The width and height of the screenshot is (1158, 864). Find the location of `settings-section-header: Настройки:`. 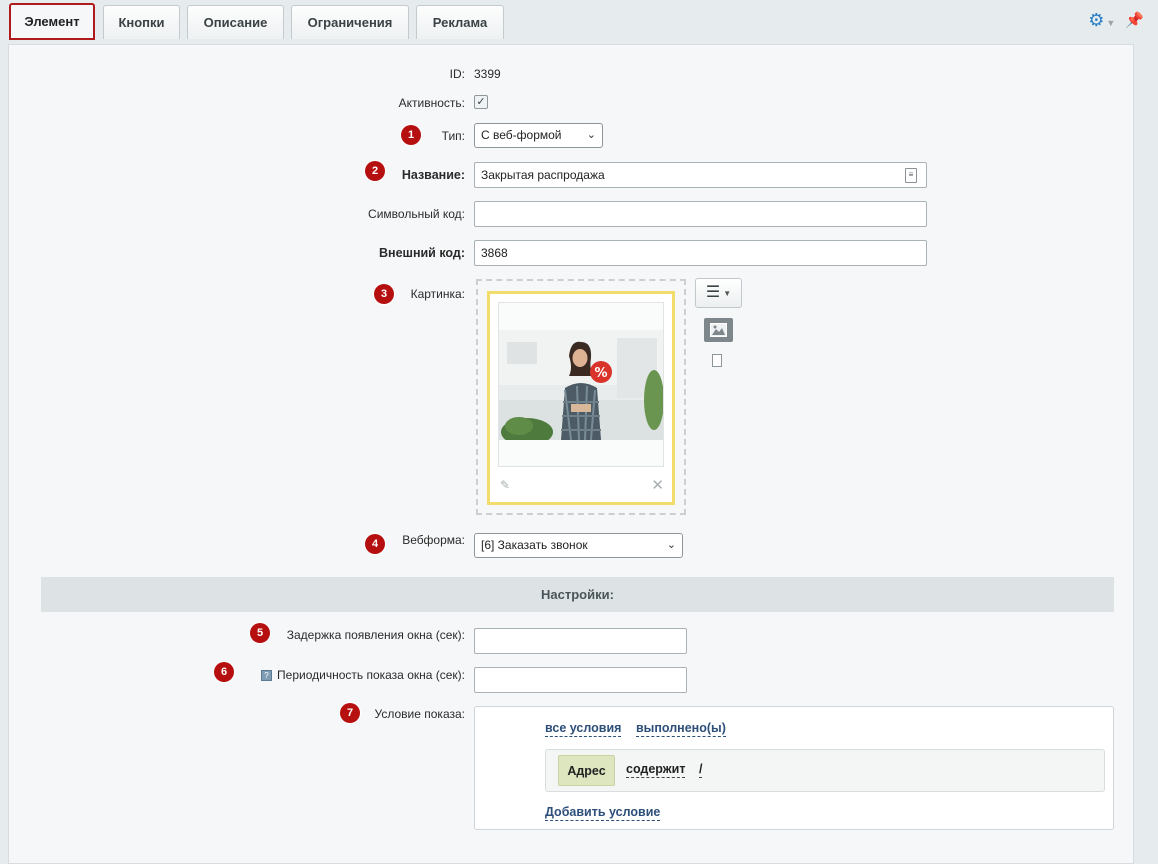

settings-section-header: Настройки: is located at coordinates (577, 594).